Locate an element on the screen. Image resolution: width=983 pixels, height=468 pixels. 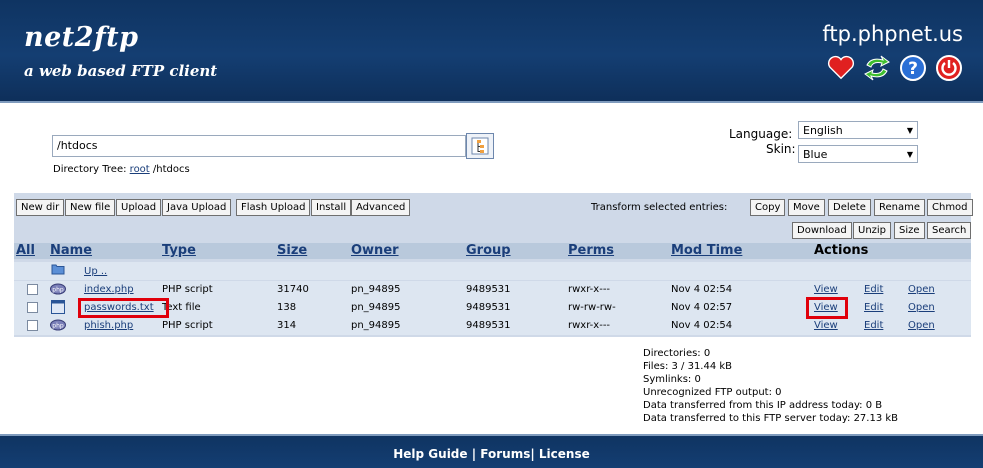
file-size: 31740 is located at coordinates (293, 289).